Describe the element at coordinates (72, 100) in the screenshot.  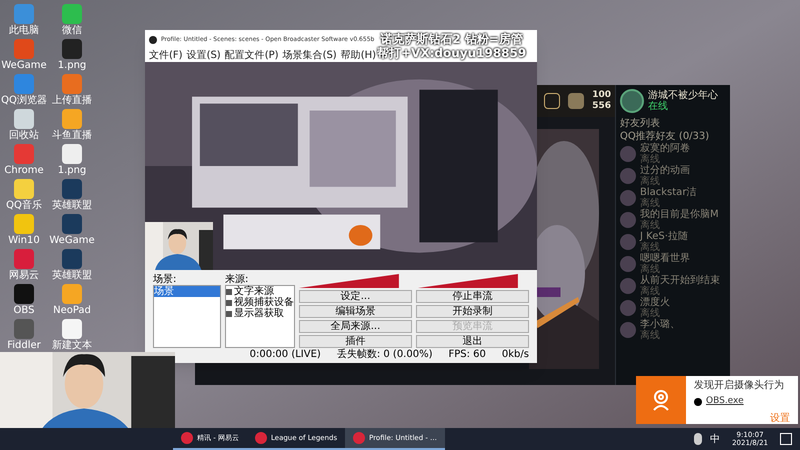
I see `icon-label: 上传直播` at that location.